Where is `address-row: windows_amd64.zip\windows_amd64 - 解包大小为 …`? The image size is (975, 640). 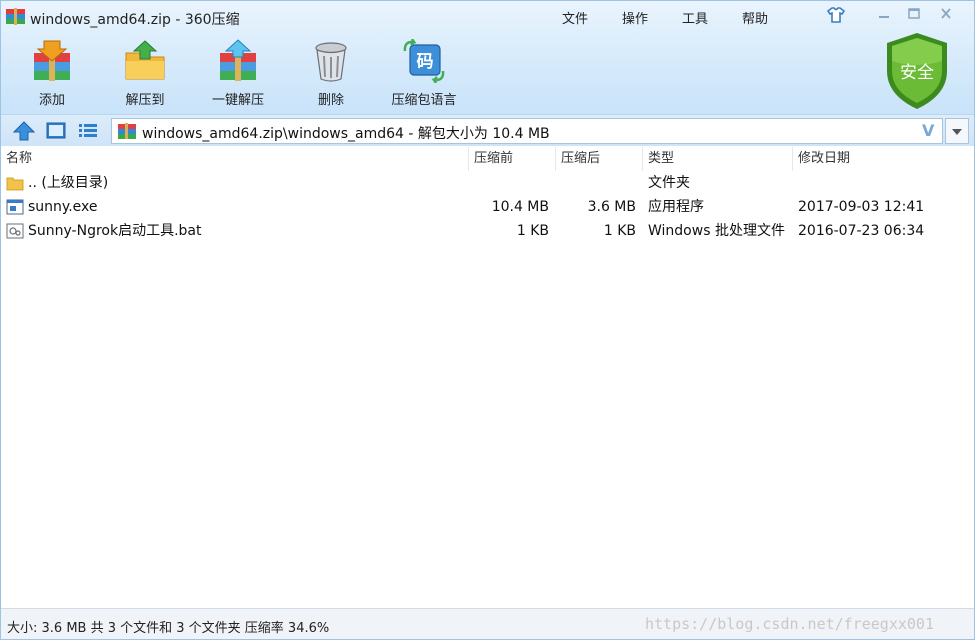
address-row: windows_amd64.zip\windows_amd64 - 解包大小为 … is located at coordinates (487, 130).